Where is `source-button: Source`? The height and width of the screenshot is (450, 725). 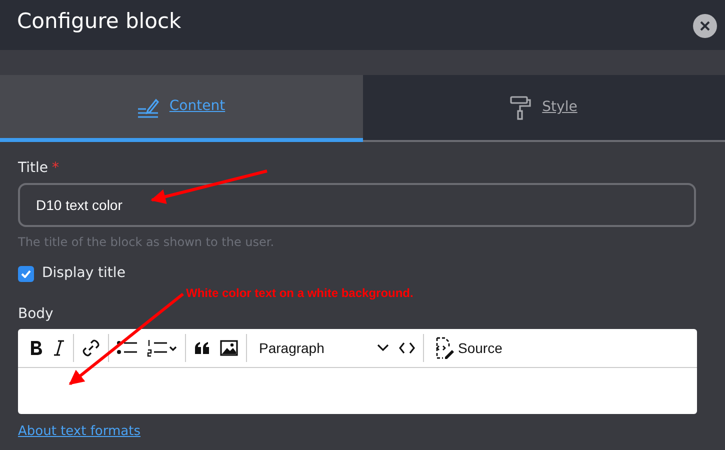
source-button: Source is located at coordinates (467, 348).